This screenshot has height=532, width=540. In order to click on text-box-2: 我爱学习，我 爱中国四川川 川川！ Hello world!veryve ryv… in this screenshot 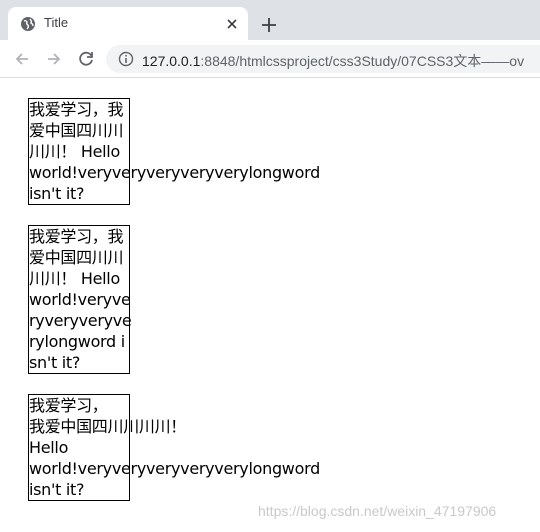, I will do `click(80, 299)`.